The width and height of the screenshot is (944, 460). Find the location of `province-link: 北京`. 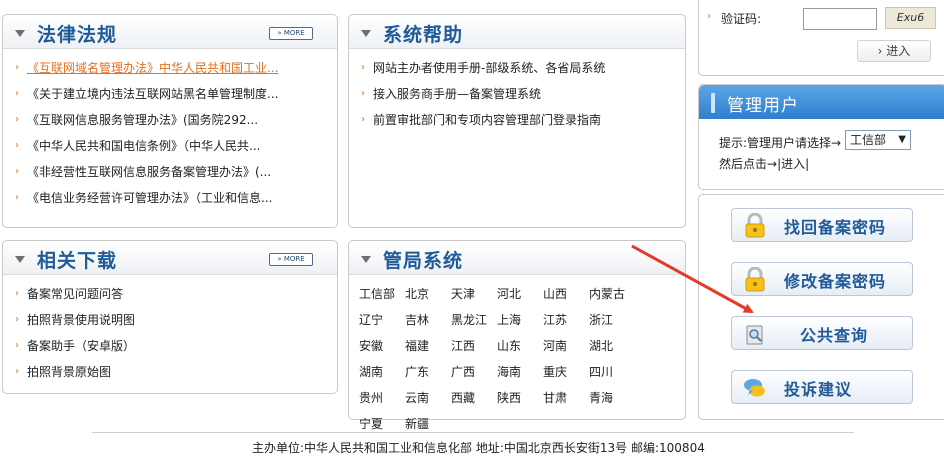

province-link: 北京 is located at coordinates (428, 298).